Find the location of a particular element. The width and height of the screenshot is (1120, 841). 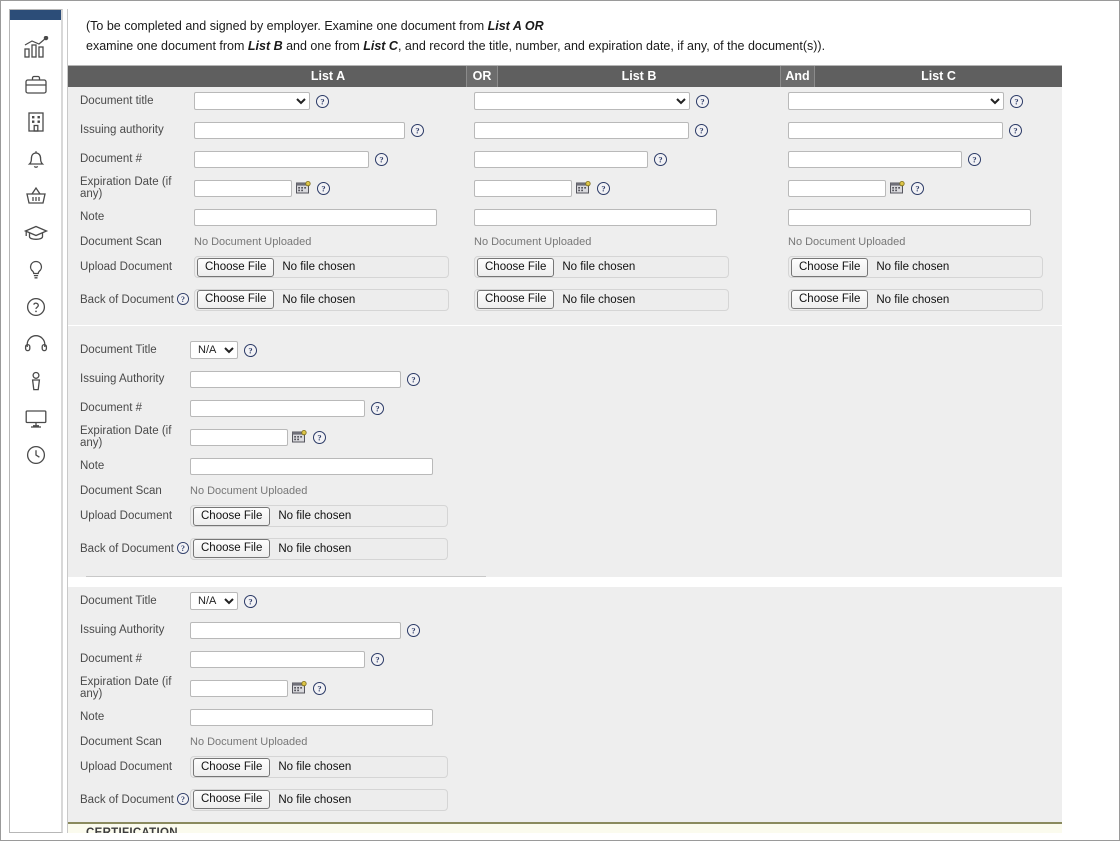

expiration-date-input-s3 is located at coordinates (239, 688).